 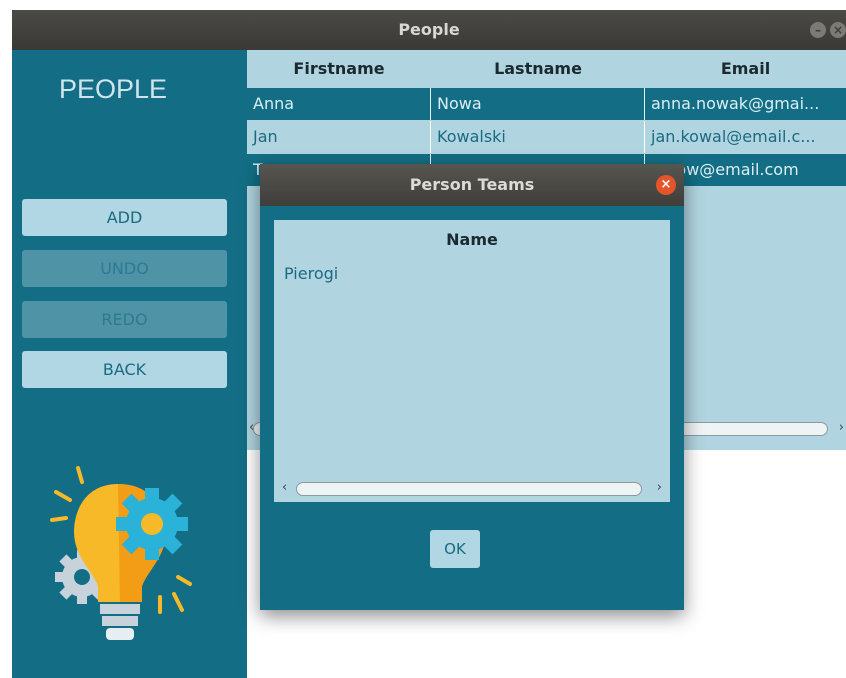 What do you see at coordinates (538, 68) in the screenshot?
I see `column-header-lastname: Lastname` at bounding box center [538, 68].